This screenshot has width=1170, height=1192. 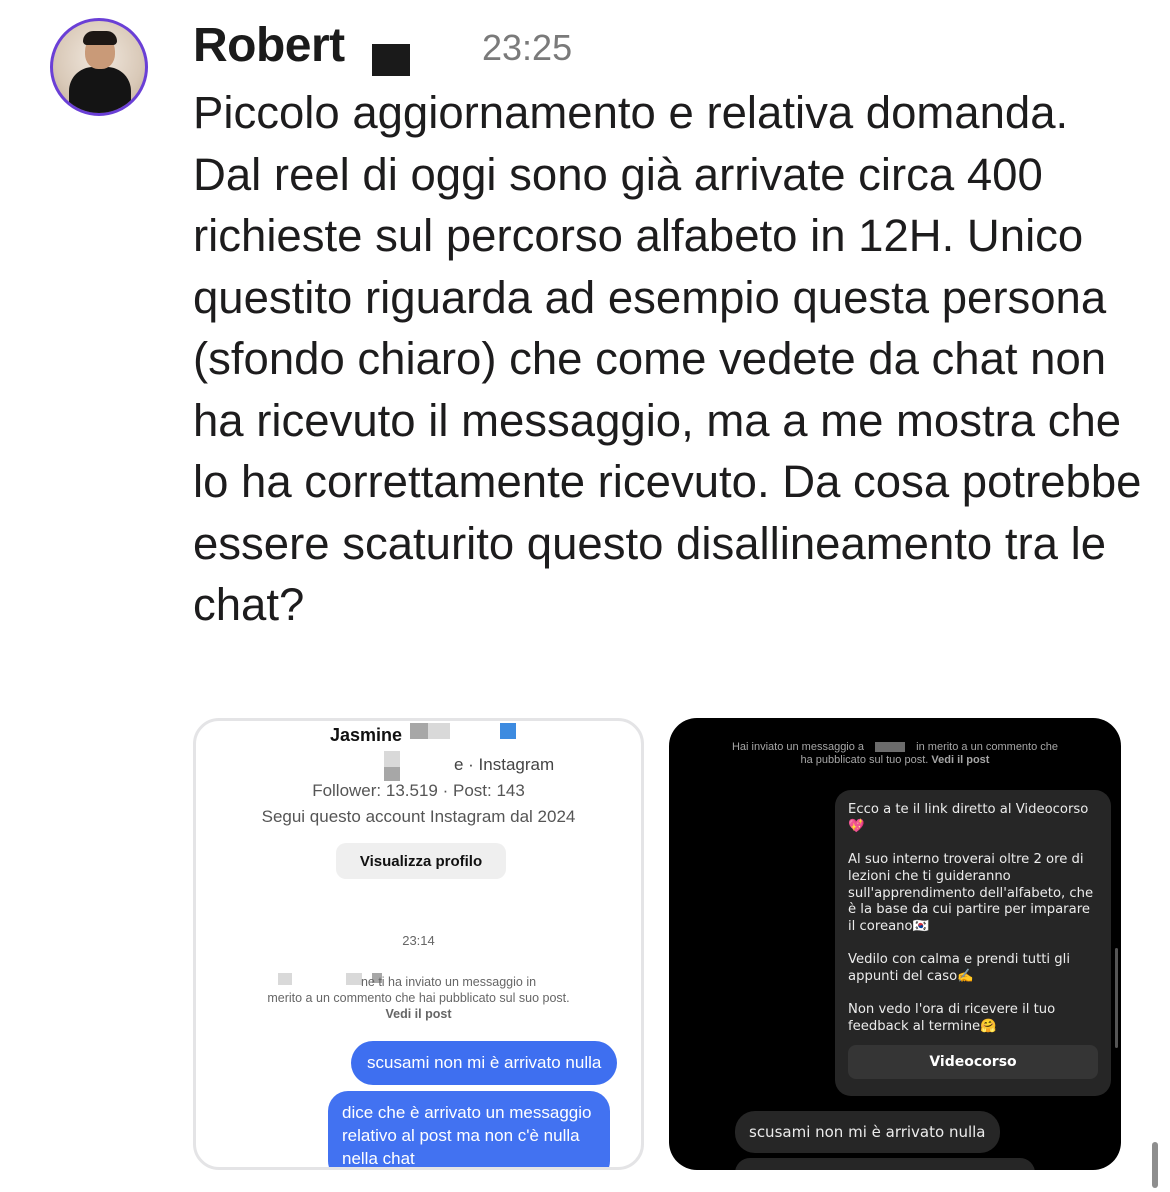 What do you see at coordinates (484, 1063) in the screenshot?
I see `sent-message-bubble: scusami non mi è arrivato nulla` at bounding box center [484, 1063].